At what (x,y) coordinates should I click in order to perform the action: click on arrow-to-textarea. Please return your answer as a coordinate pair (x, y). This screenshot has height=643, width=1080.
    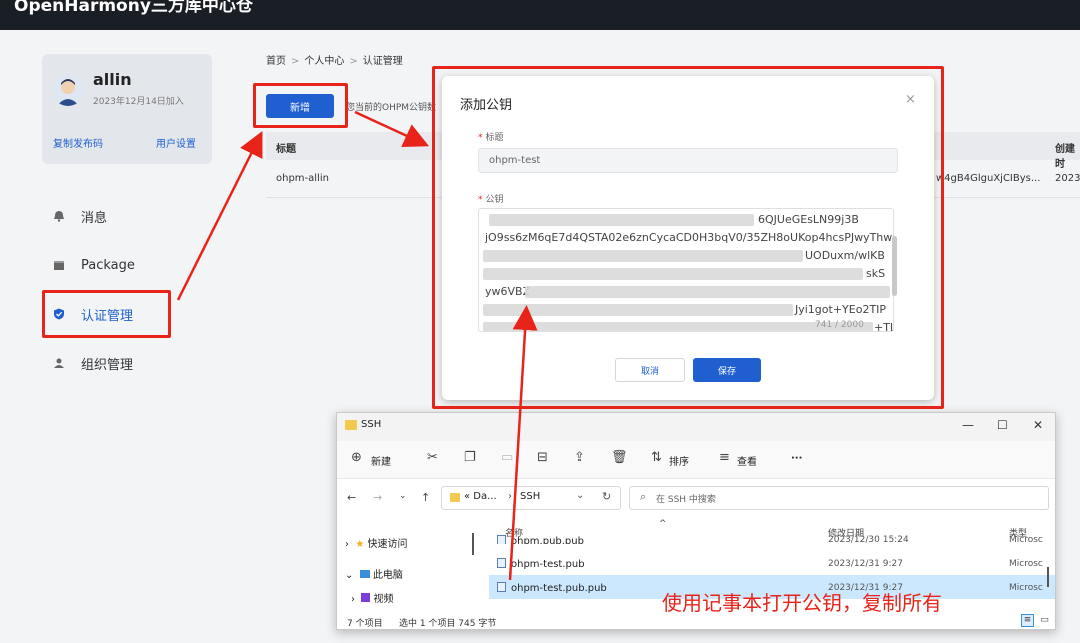
    Looking at the image, I should click on (523, 443).